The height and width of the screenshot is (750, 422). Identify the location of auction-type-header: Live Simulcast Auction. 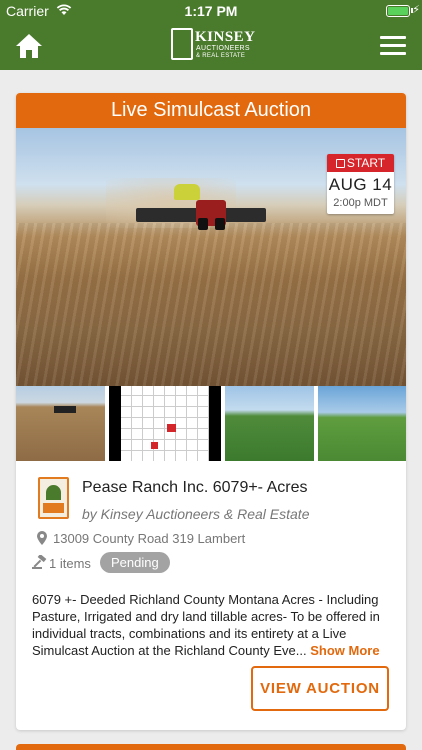
(211, 110).